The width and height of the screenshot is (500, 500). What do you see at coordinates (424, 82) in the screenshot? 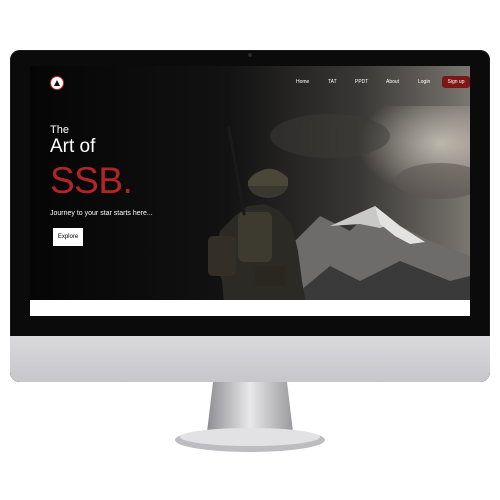
I see `nav-link-login: Login` at bounding box center [424, 82].